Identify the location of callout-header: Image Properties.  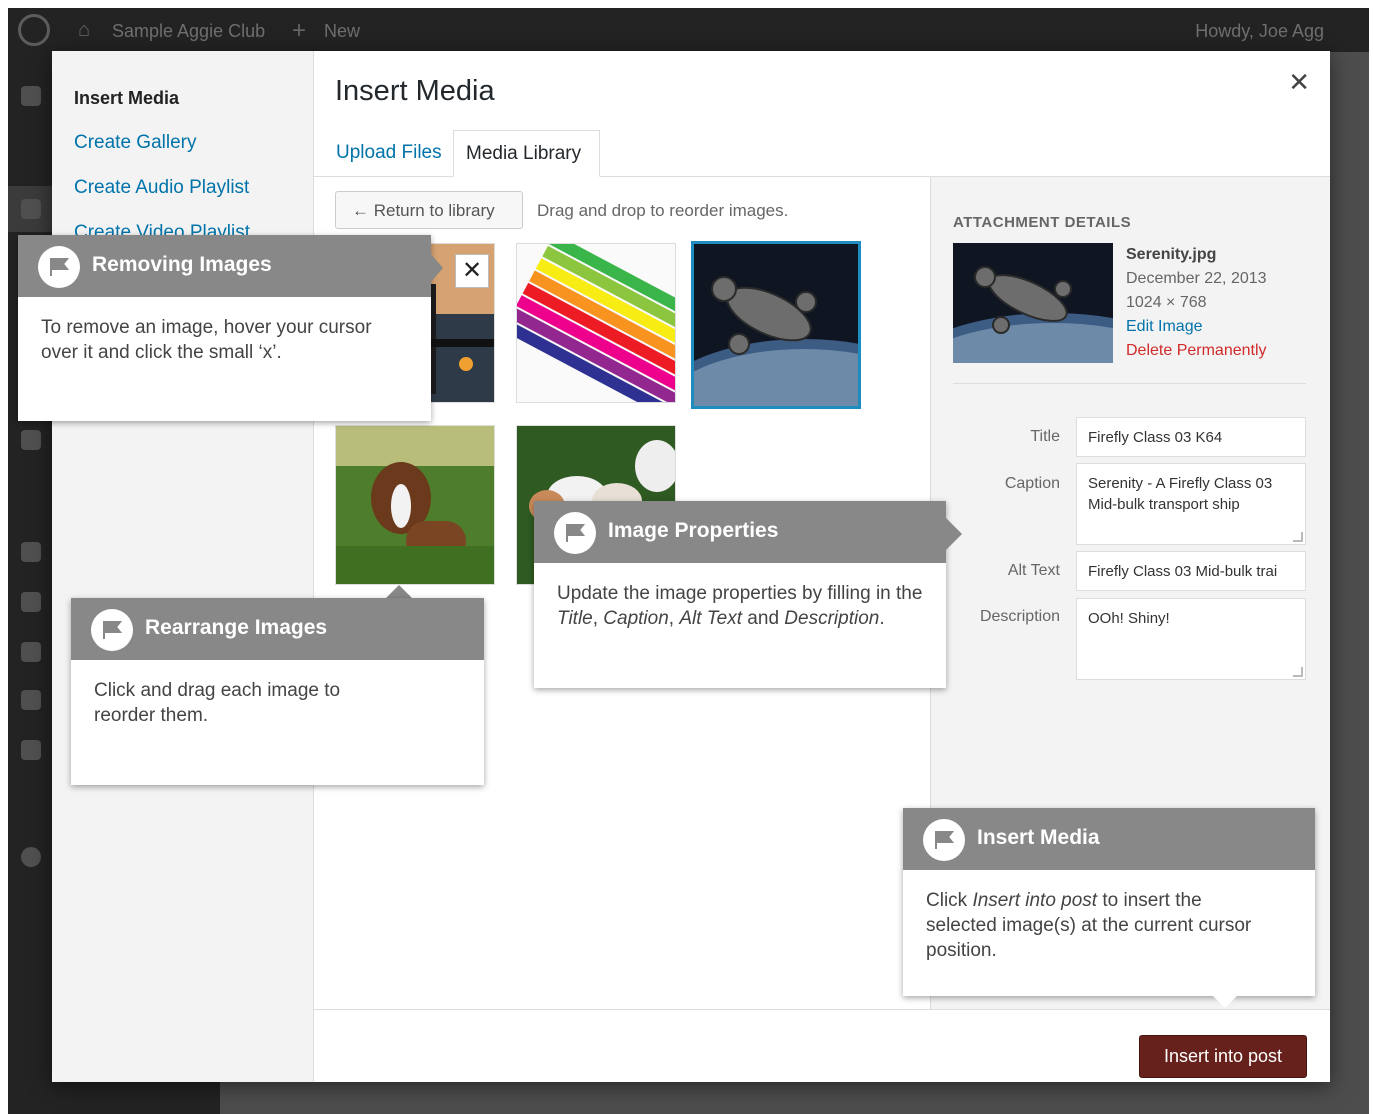
(740, 532).